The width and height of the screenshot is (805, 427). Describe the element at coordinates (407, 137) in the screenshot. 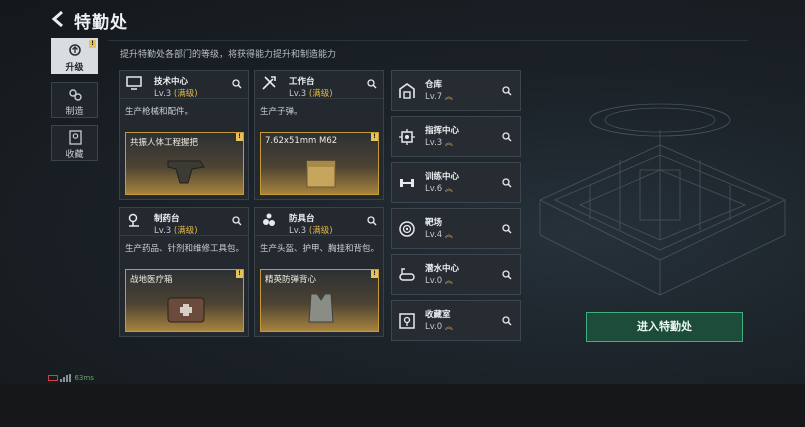

I see `command-icon` at that location.